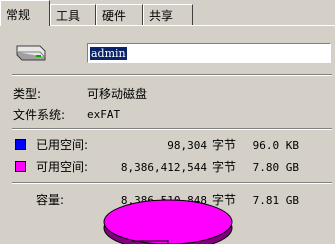 This screenshot has height=244, width=335. What do you see at coordinates (18, 15) in the screenshot?
I see `tab-general-label: 常规` at bounding box center [18, 15].